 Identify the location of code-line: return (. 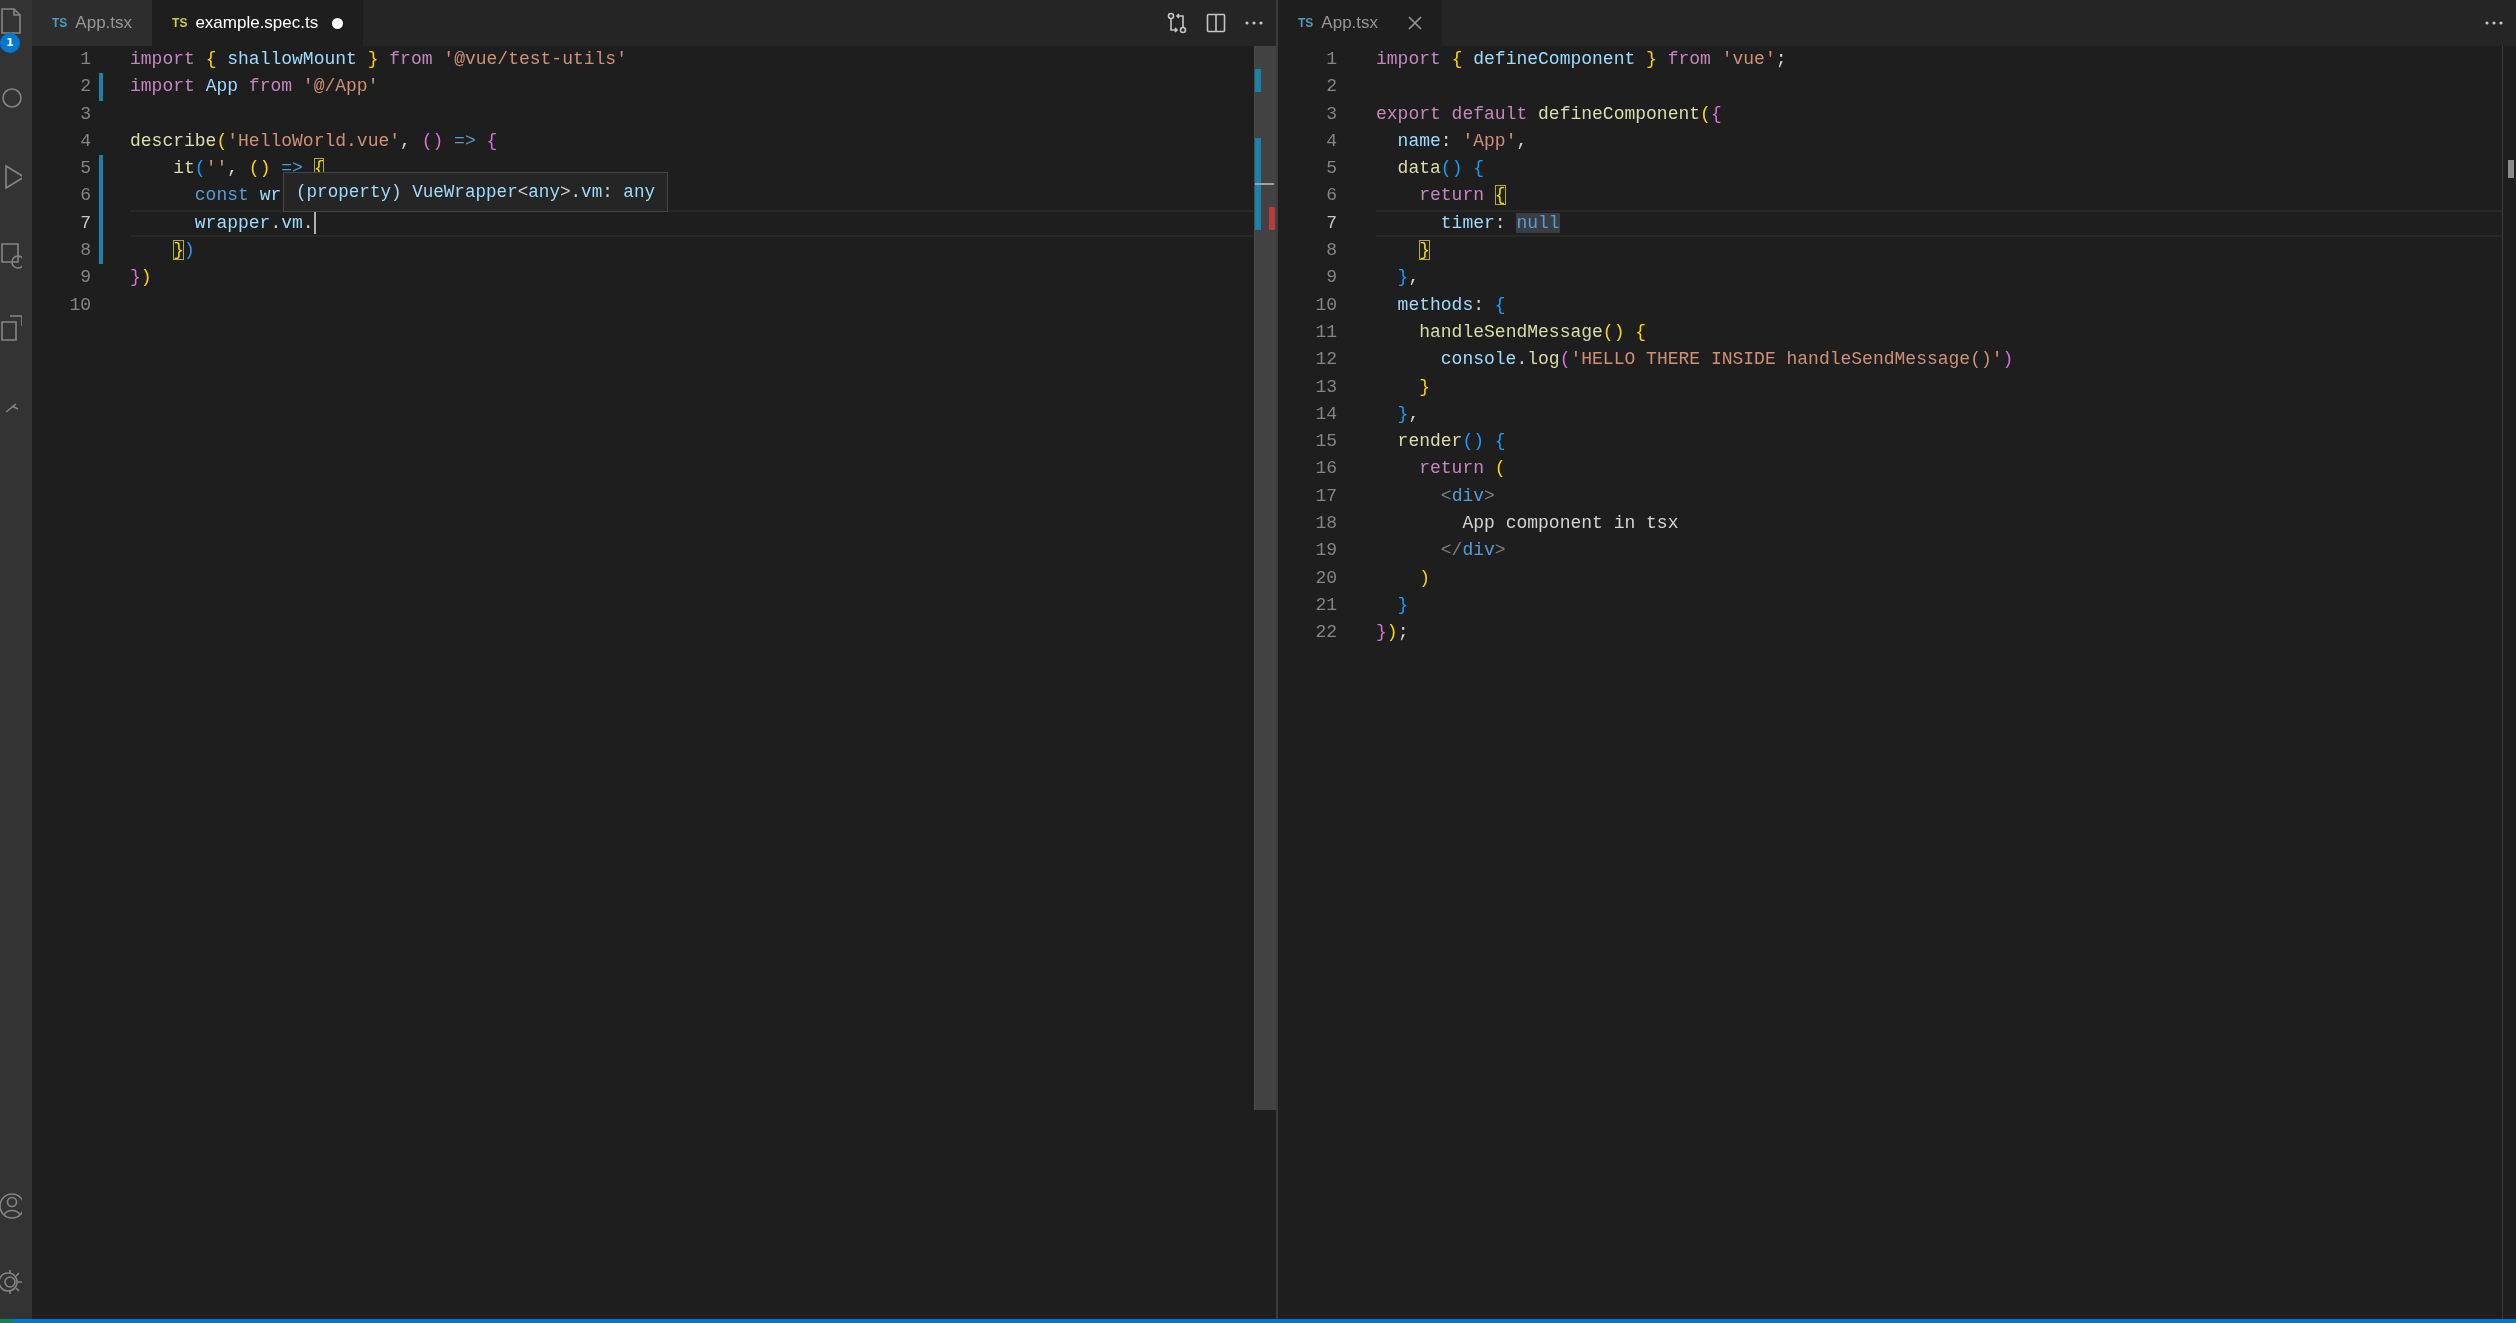
(1462, 469).